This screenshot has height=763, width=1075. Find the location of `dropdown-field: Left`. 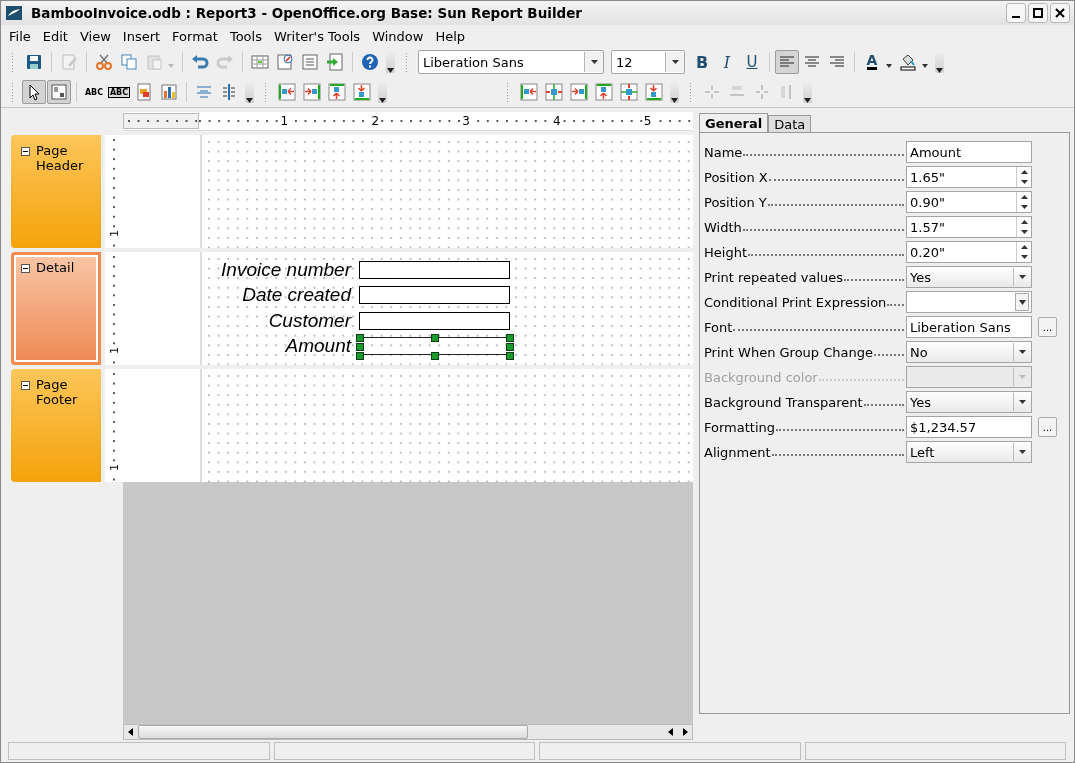

dropdown-field: Left is located at coordinates (969, 452).